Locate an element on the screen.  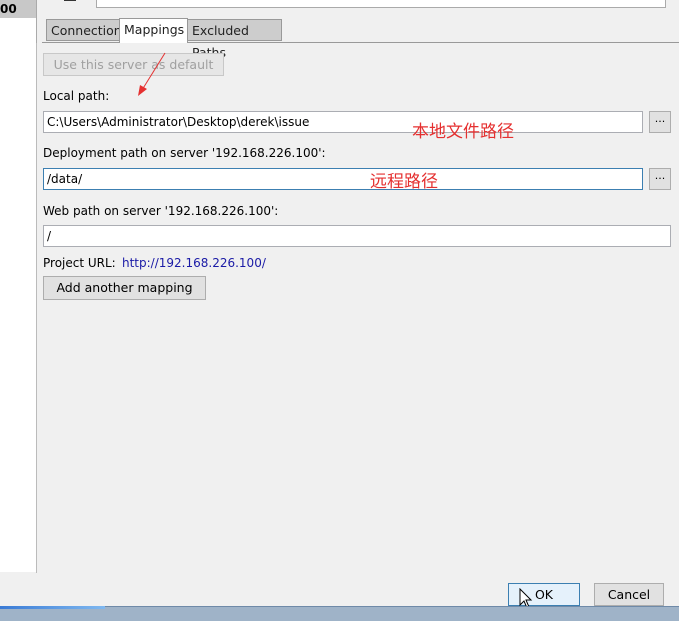
progress-bar is located at coordinates (52, 607).